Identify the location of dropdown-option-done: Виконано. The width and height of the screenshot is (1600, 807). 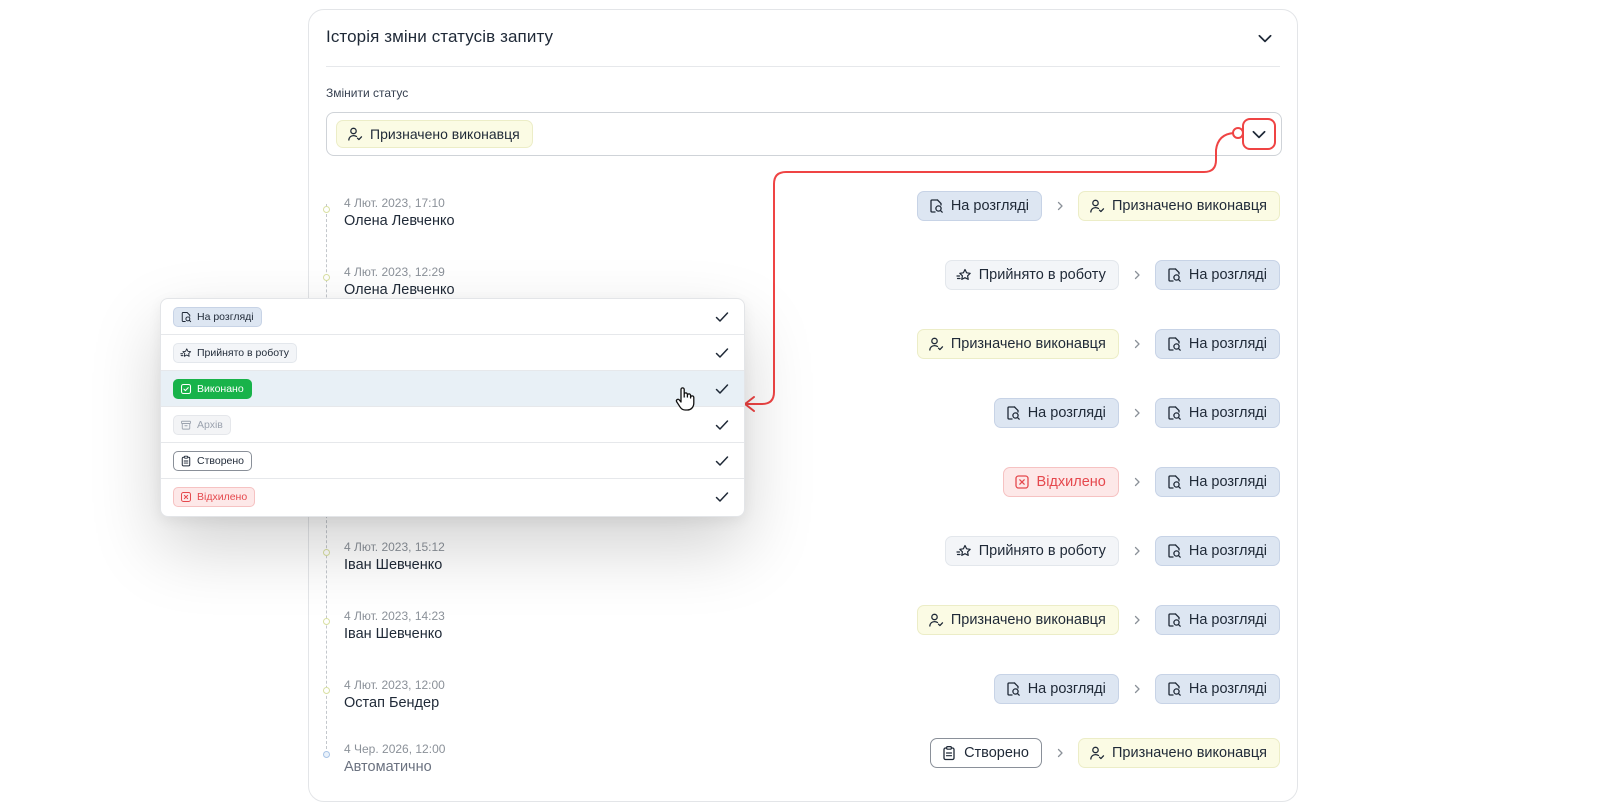
(452, 389).